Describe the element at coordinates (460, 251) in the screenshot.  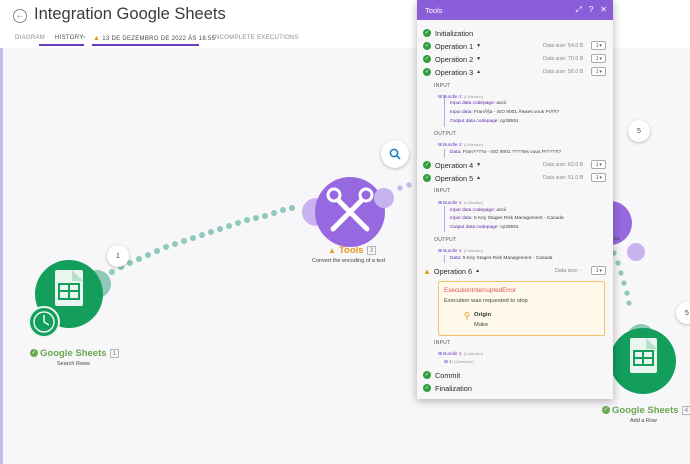
I see `op5-output-bundle: ⊞ Bundle 1: (Collection)` at that location.